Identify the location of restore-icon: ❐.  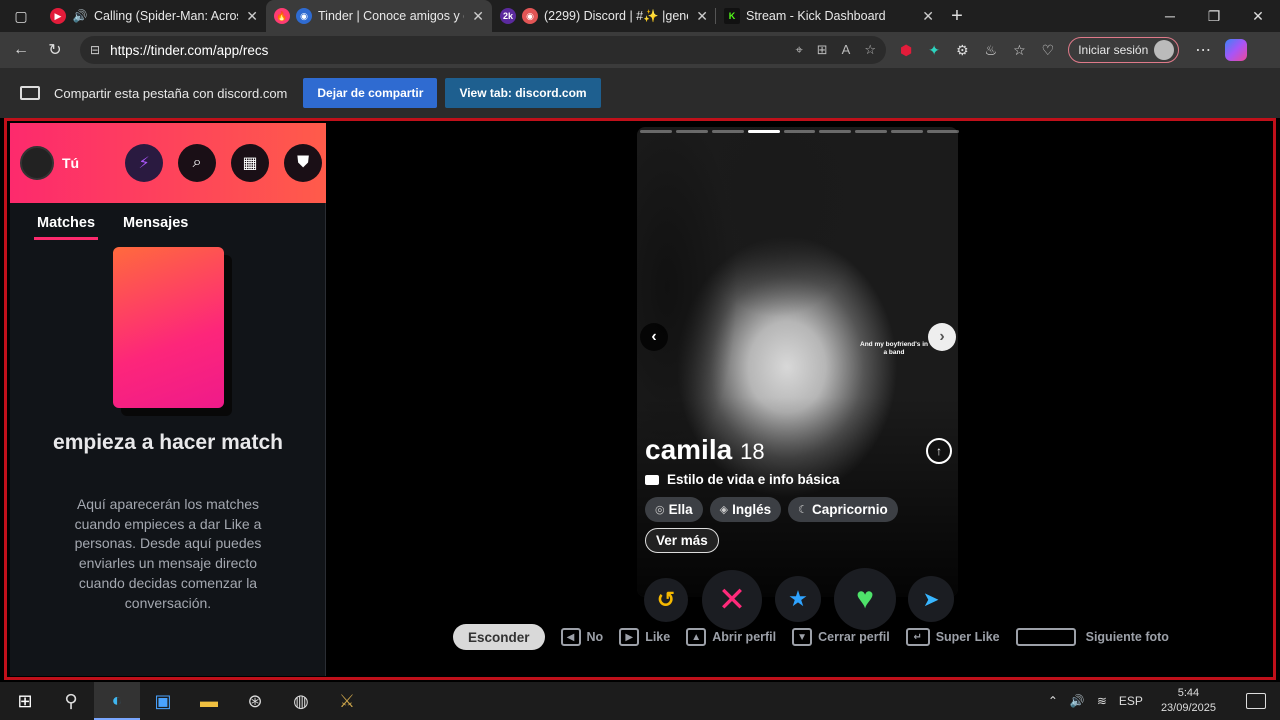
(1214, 16).